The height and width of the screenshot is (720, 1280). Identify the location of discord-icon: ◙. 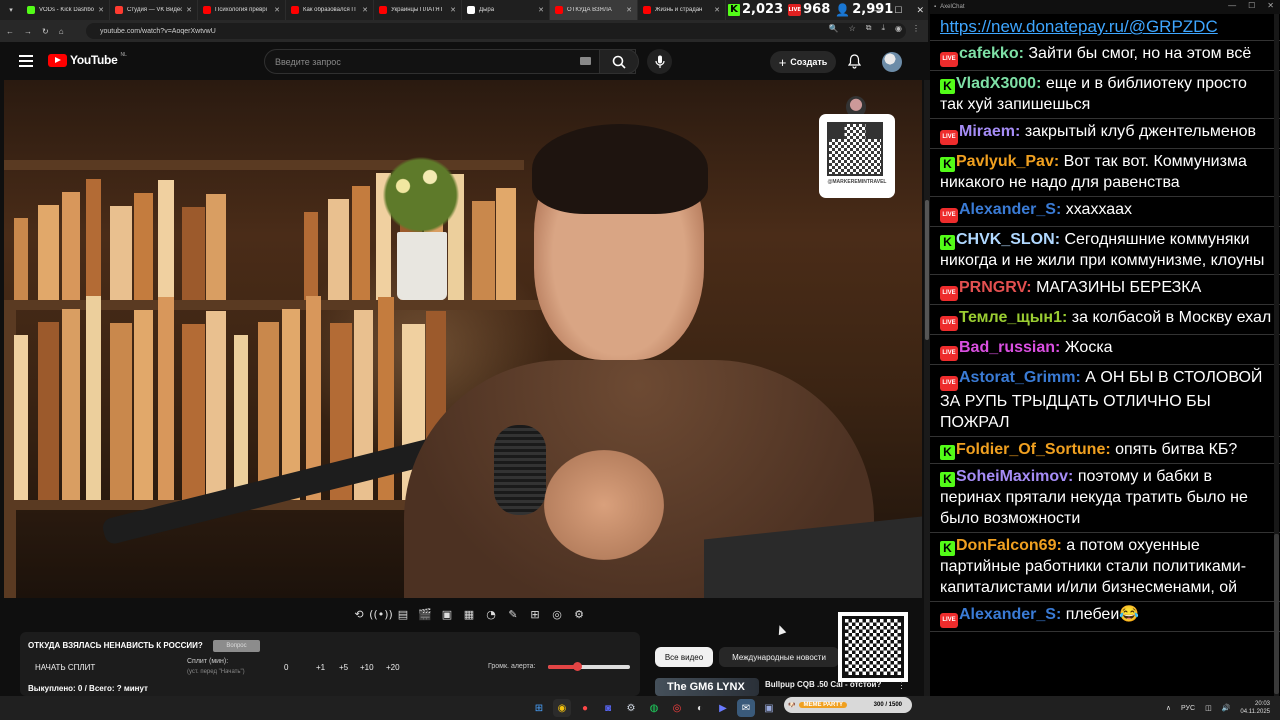
(608, 708).